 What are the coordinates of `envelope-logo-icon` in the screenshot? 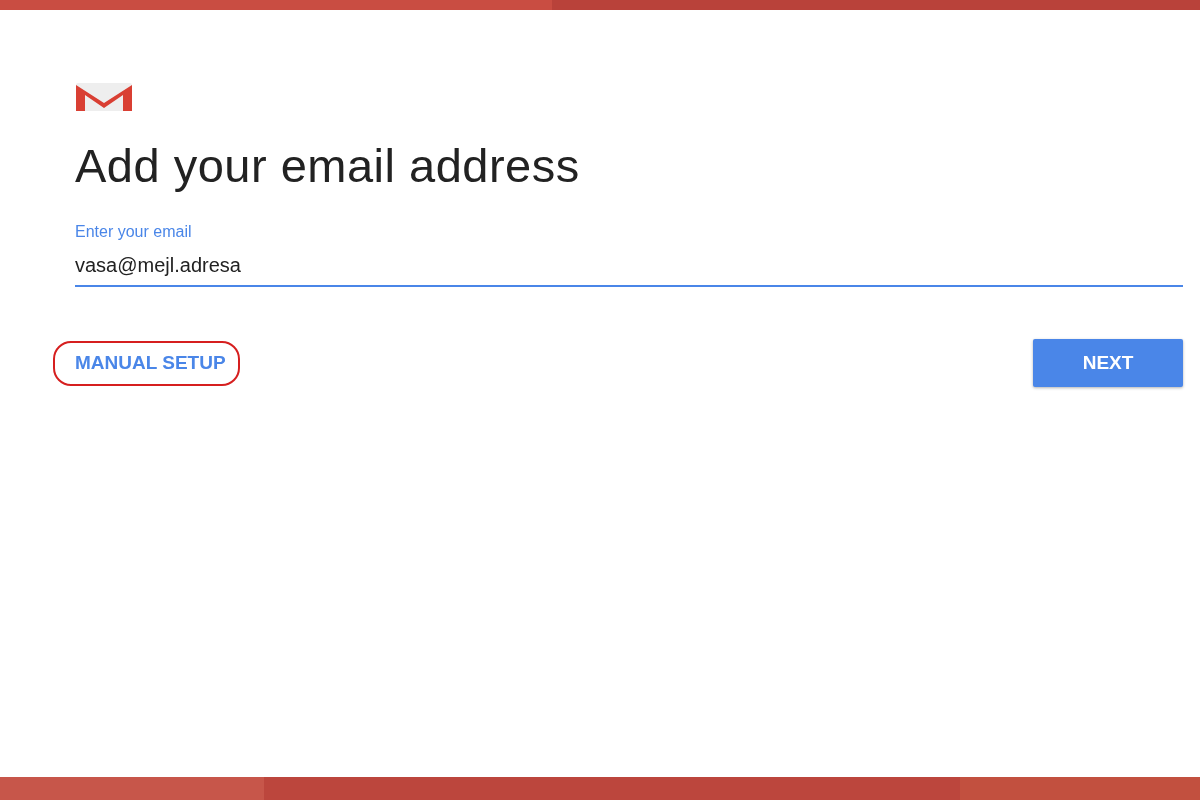 It's located at (104, 97).